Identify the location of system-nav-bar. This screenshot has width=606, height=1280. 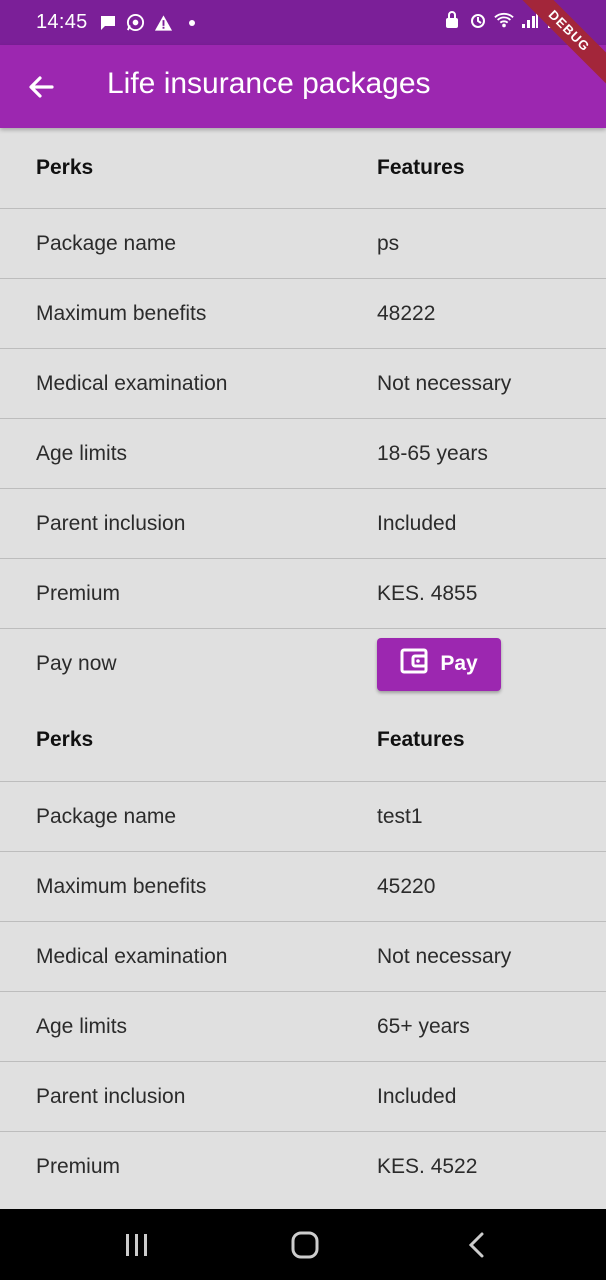
(303, 1244).